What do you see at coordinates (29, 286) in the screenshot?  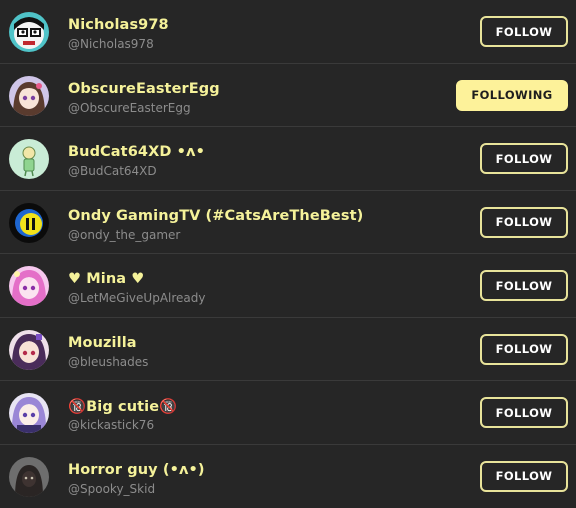 I see `pink-hair-anime-avatar-icon` at bounding box center [29, 286].